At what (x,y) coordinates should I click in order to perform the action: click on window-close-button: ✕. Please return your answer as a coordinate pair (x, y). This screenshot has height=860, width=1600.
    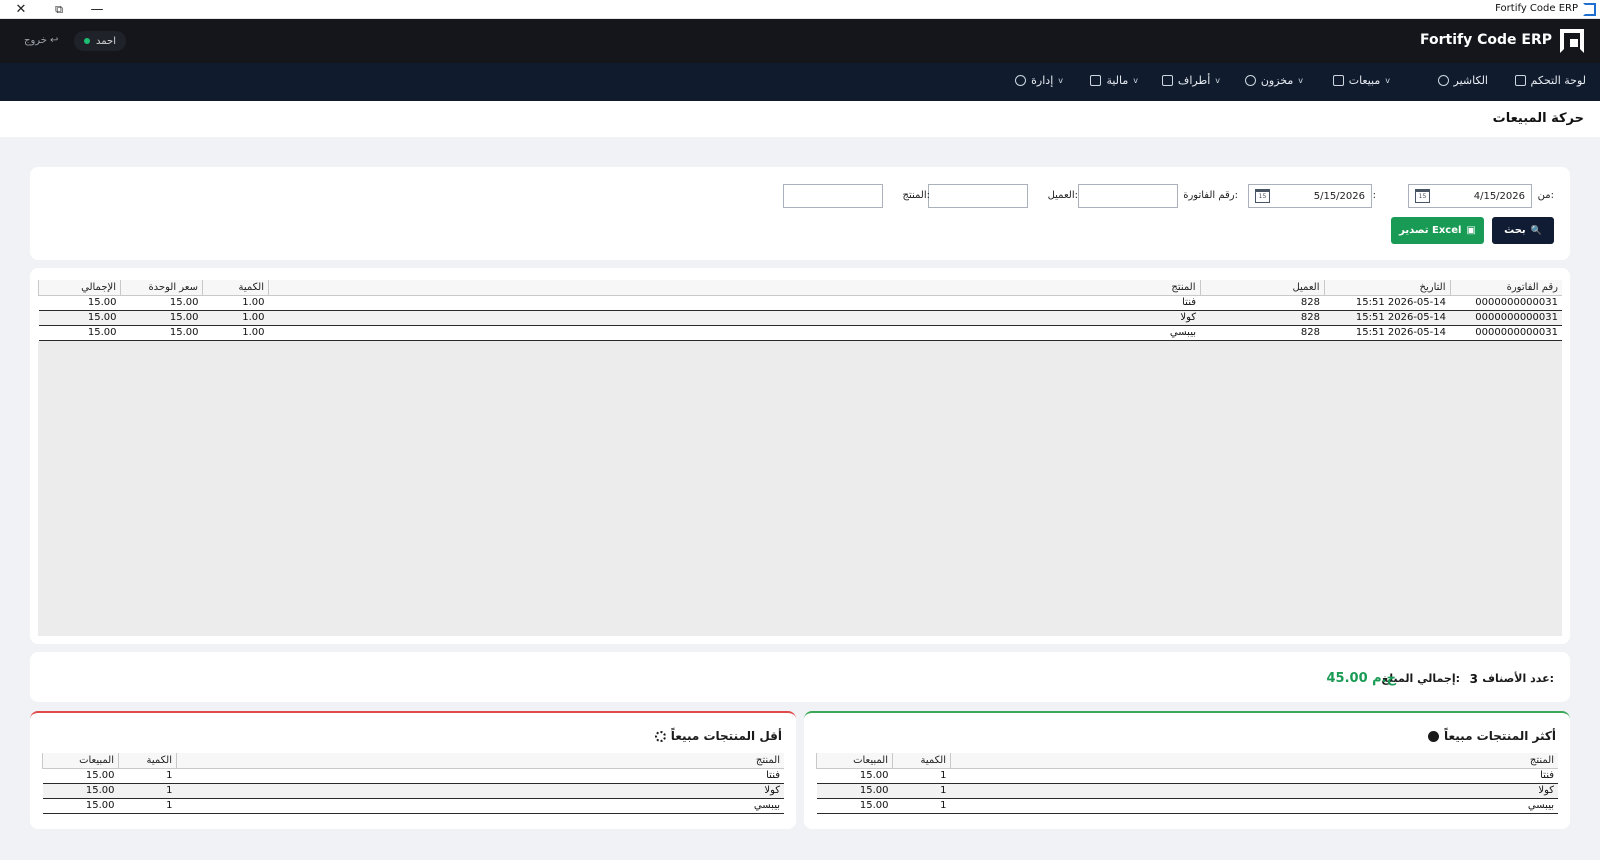
    Looking at the image, I should click on (21, 9).